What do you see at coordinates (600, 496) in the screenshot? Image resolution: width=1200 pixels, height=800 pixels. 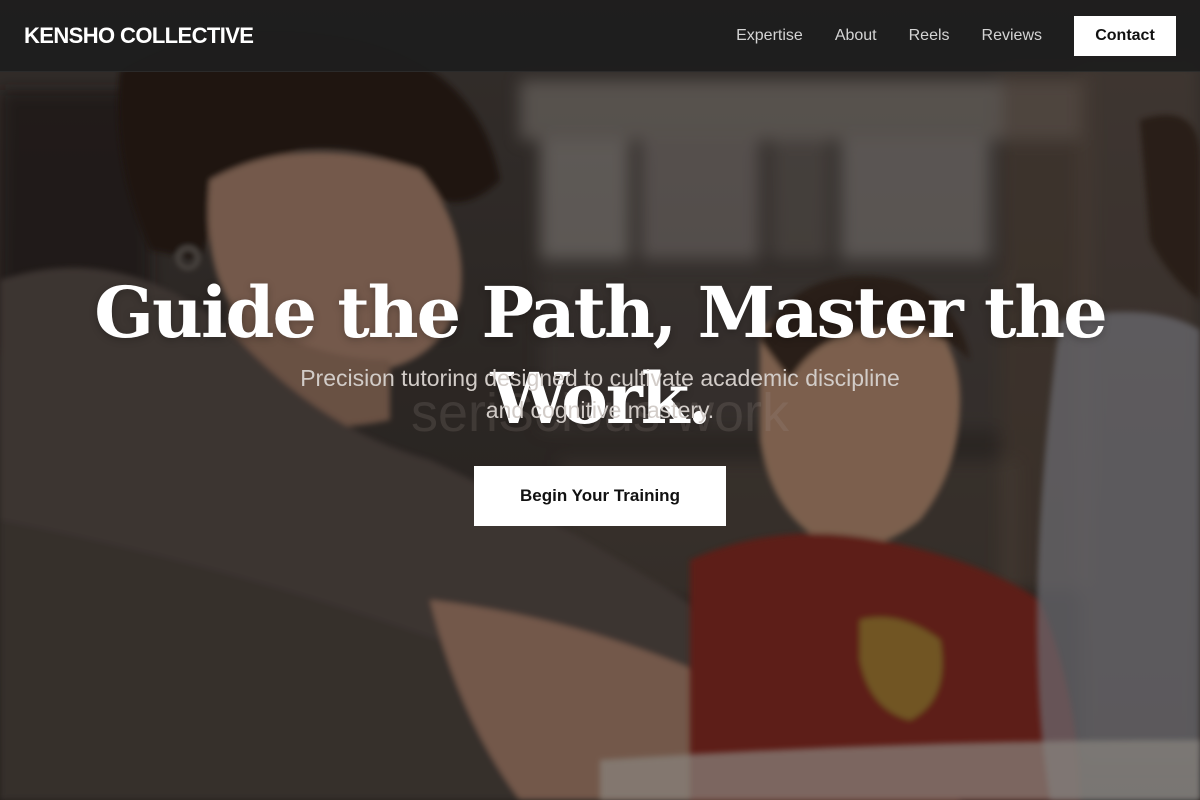 I see `begin-training-button: Begin Your Training` at bounding box center [600, 496].